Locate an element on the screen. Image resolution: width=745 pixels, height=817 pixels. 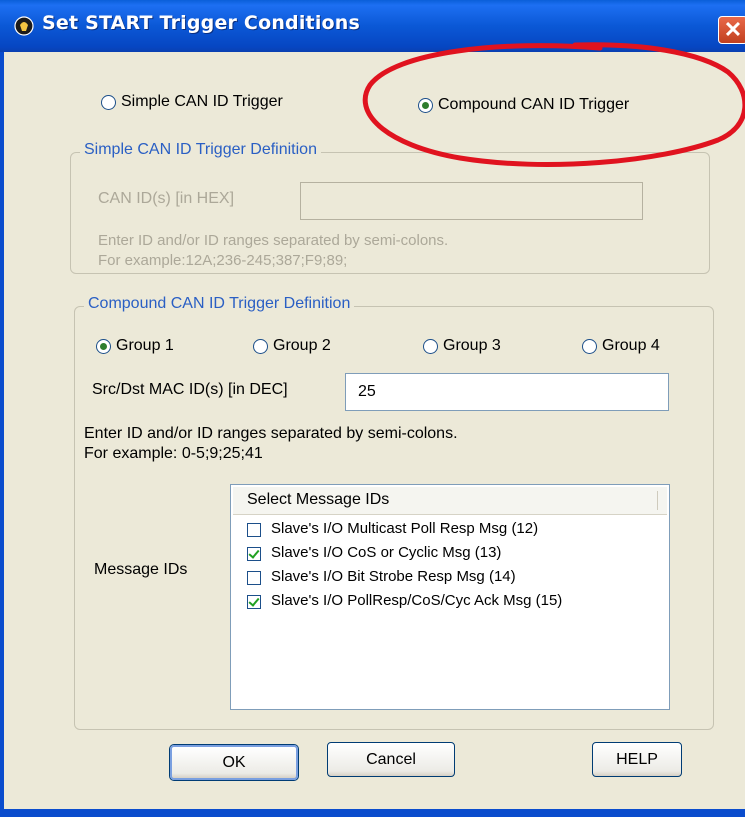
compound-help-line2: For example: 0-5;9;25;41 is located at coordinates (173, 453).